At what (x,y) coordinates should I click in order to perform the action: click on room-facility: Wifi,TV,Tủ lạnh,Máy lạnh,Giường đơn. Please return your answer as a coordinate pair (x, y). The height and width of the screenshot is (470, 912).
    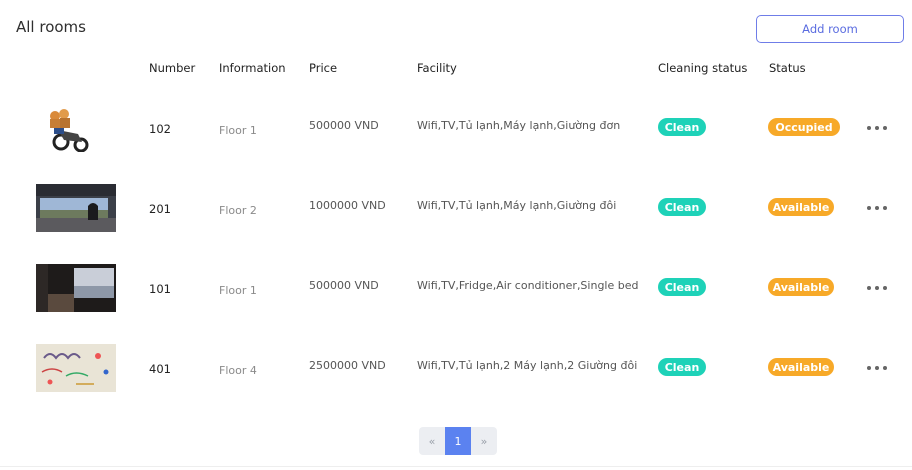
    Looking at the image, I should click on (519, 125).